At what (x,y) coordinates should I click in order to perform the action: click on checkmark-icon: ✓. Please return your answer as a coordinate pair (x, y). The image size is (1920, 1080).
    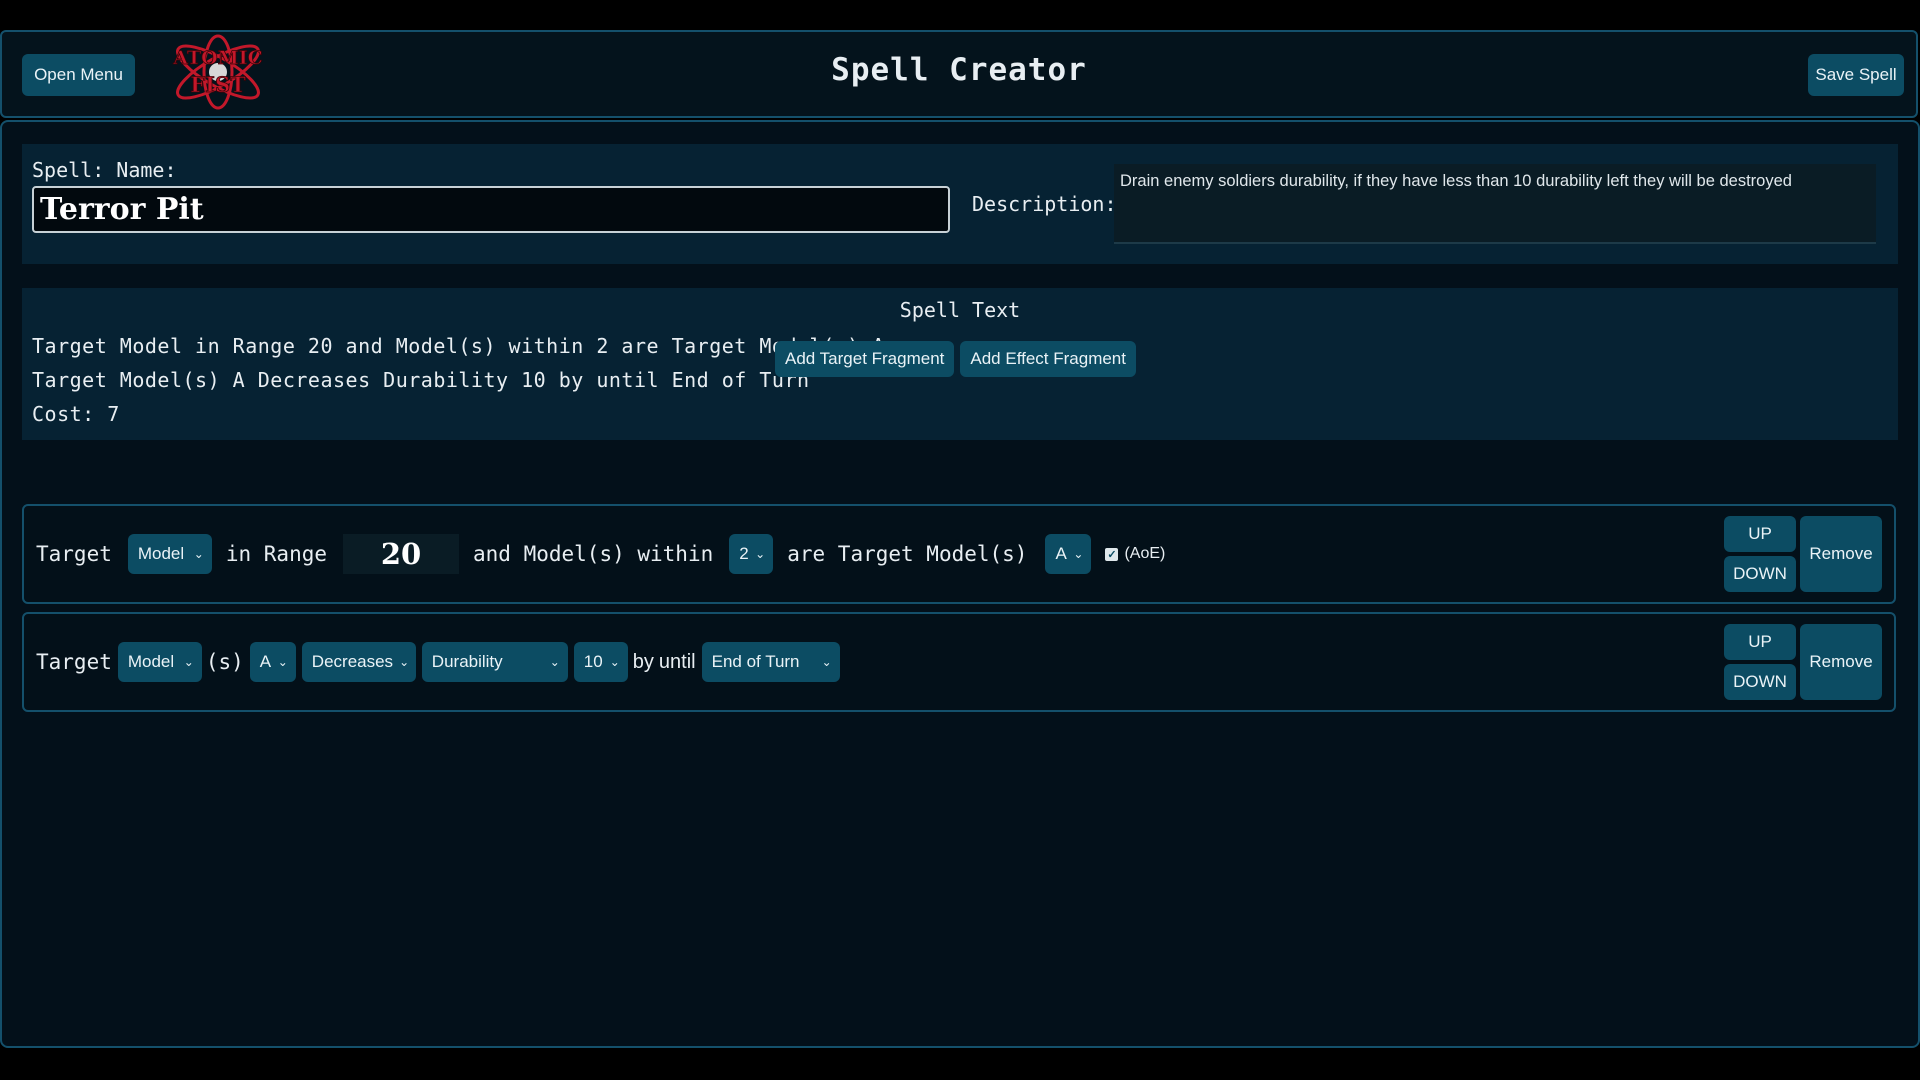
    Looking at the image, I should click on (1112, 554).